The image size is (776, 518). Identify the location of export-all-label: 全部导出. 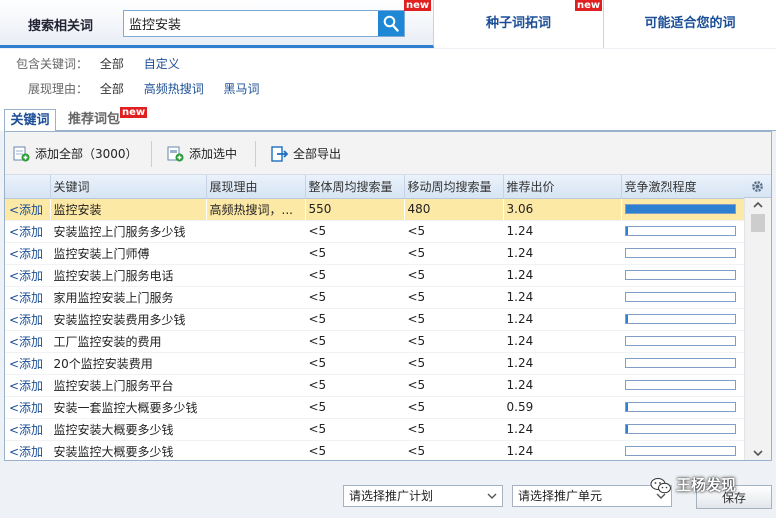
(317, 154).